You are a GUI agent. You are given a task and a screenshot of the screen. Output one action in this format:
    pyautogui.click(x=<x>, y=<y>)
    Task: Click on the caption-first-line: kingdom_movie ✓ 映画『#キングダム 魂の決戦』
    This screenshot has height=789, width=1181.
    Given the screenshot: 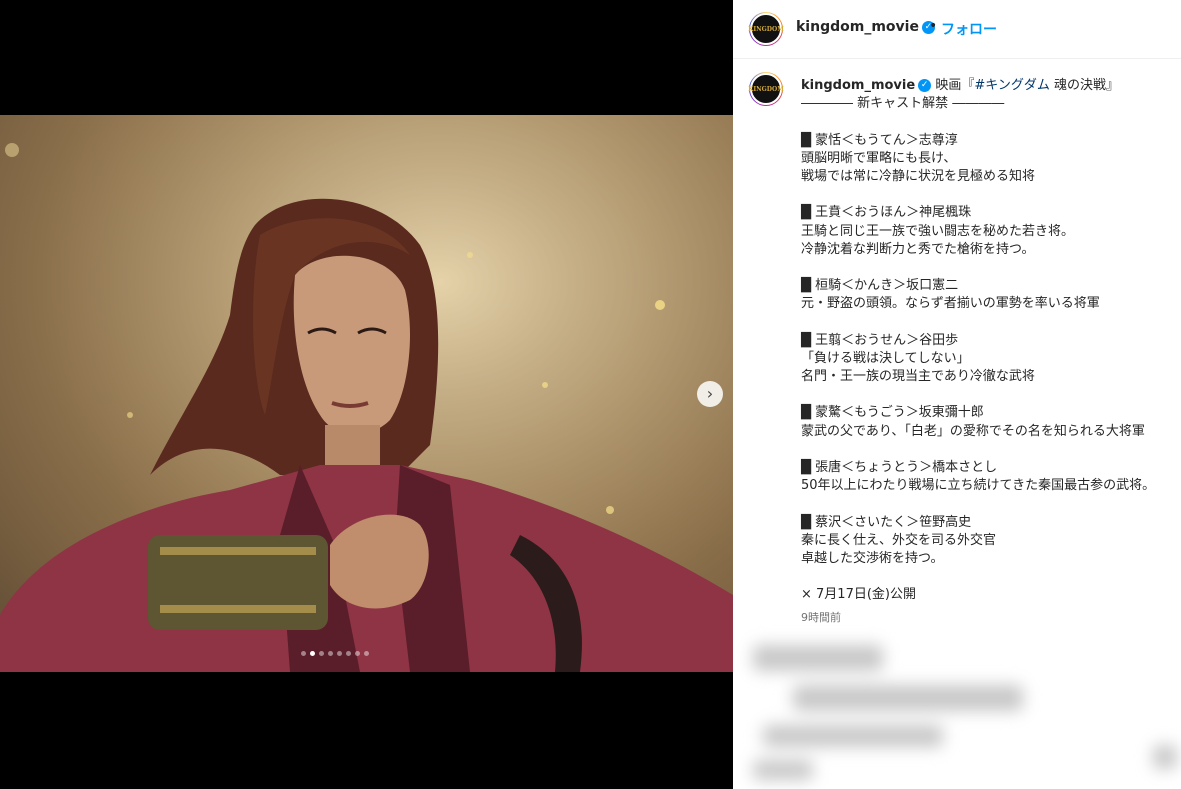 What is the action you would take?
    pyautogui.click(x=987, y=86)
    